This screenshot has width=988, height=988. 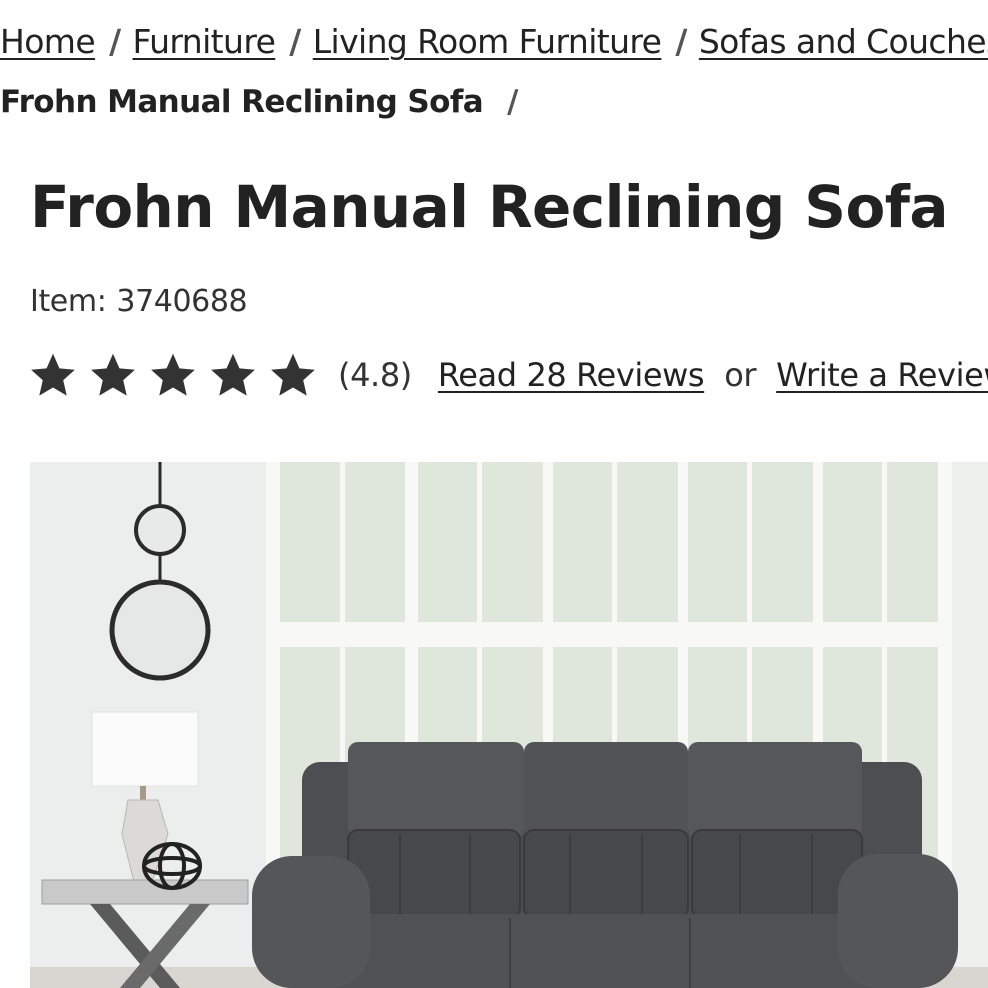 I want to click on breadcrumb-current: Frohn Manual Reclining Sofa /, so click(x=259, y=102).